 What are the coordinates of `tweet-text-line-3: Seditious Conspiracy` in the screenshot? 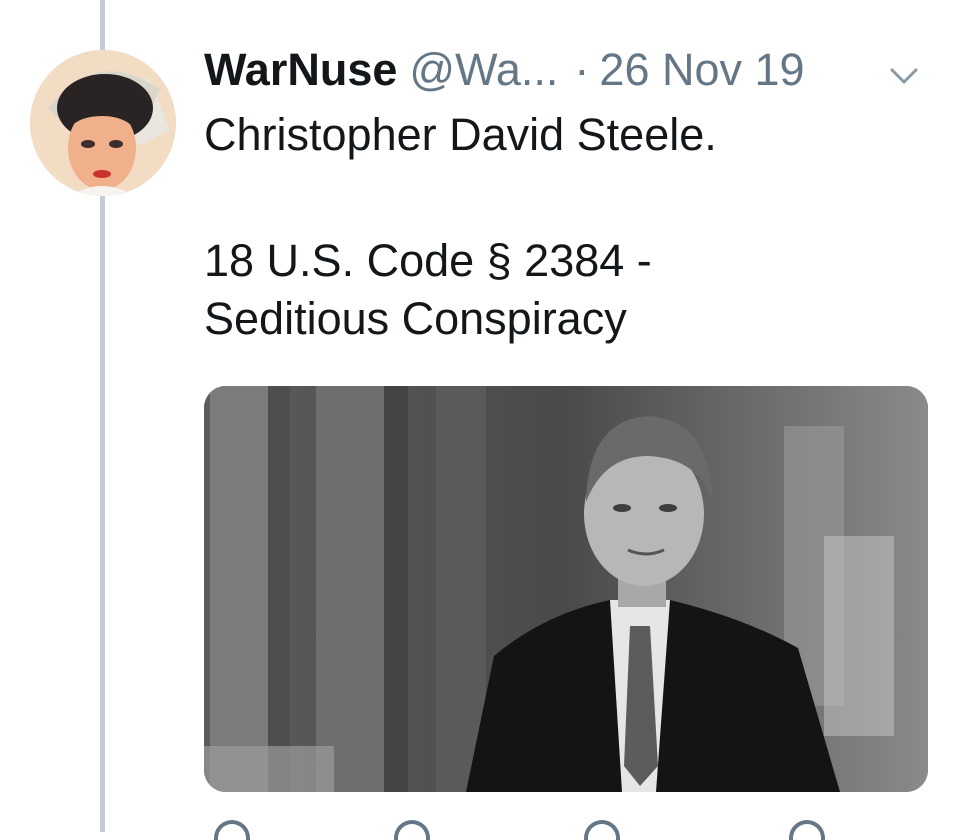 It's located at (415, 318).